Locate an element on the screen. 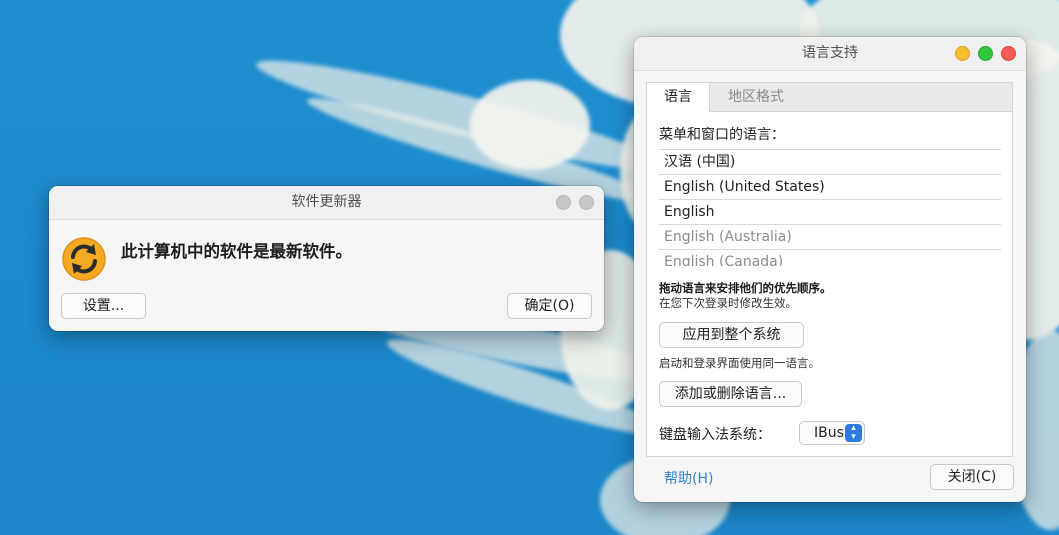 This screenshot has height=535, width=1059. help-link: 帮助(H) is located at coordinates (688, 478).